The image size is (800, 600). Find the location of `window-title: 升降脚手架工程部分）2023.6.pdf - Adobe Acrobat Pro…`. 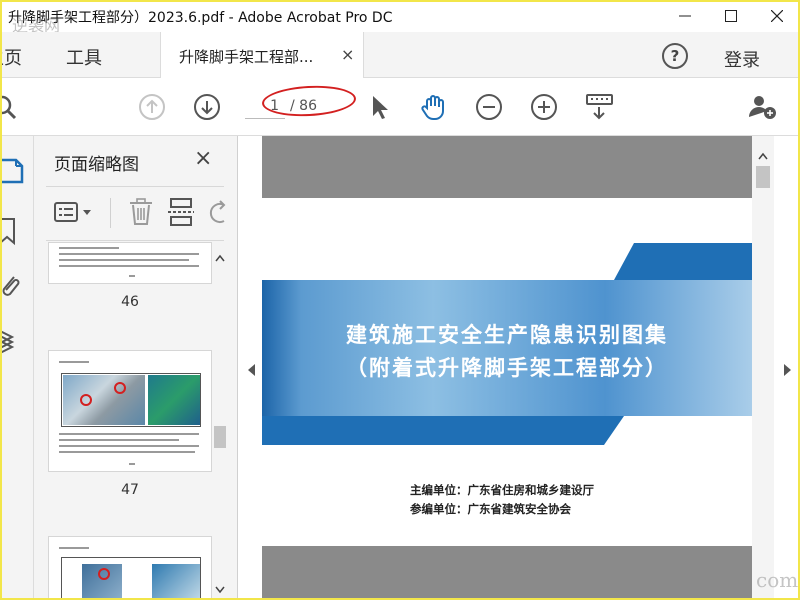

window-title: 升降脚手架工程部分）2023.6.pdf - Adobe Acrobat Pro… is located at coordinates (200, 18).